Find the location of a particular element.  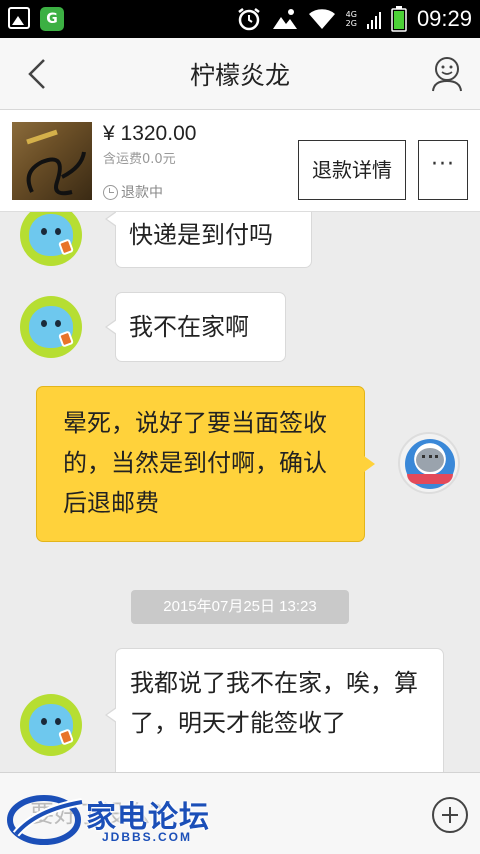

alarm-icon is located at coordinates (248, 19).